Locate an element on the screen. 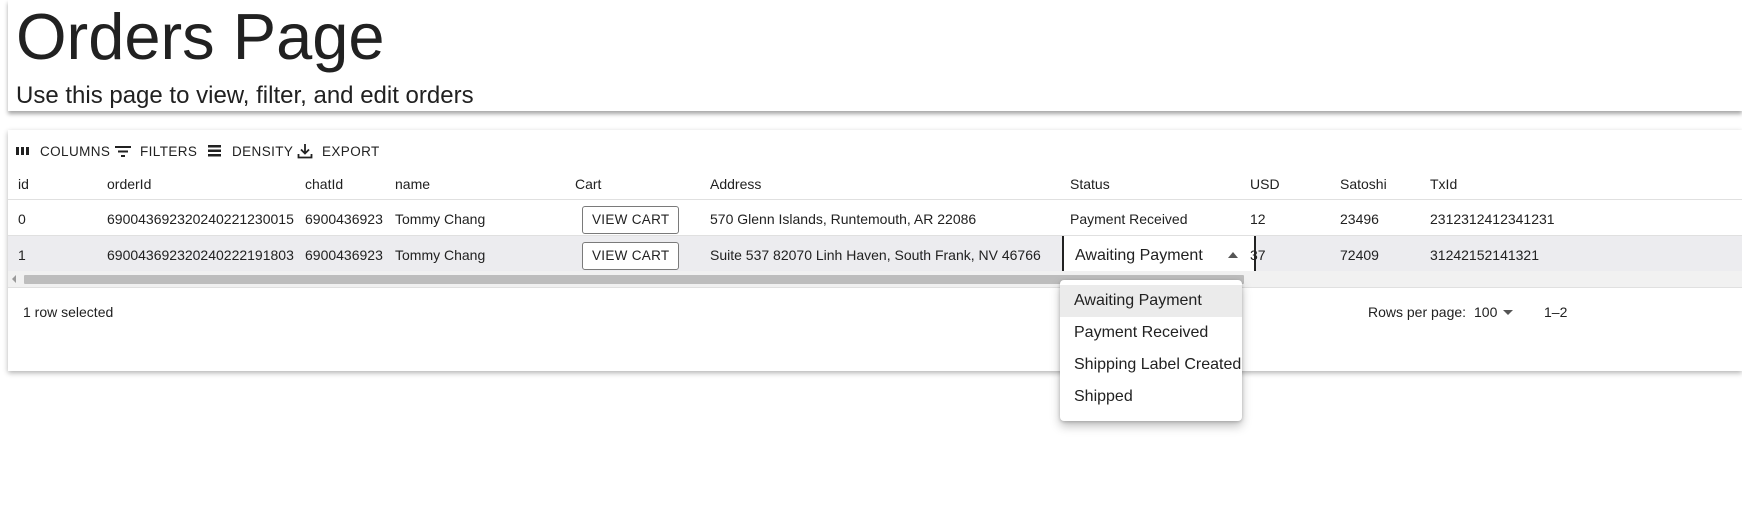 The width and height of the screenshot is (1742, 528). export-label: EXPORT is located at coordinates (351, 151).